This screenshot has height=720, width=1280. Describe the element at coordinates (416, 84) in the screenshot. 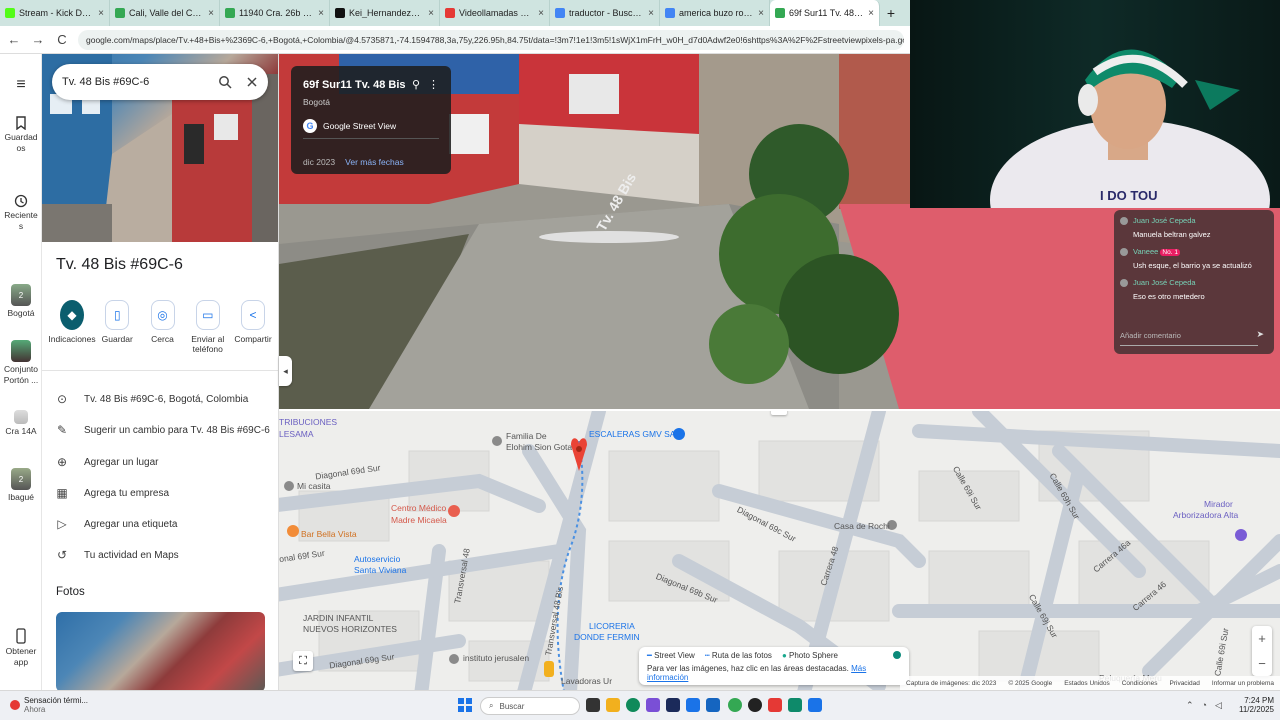

I see `location-pin-icon: ⚲` at that location.